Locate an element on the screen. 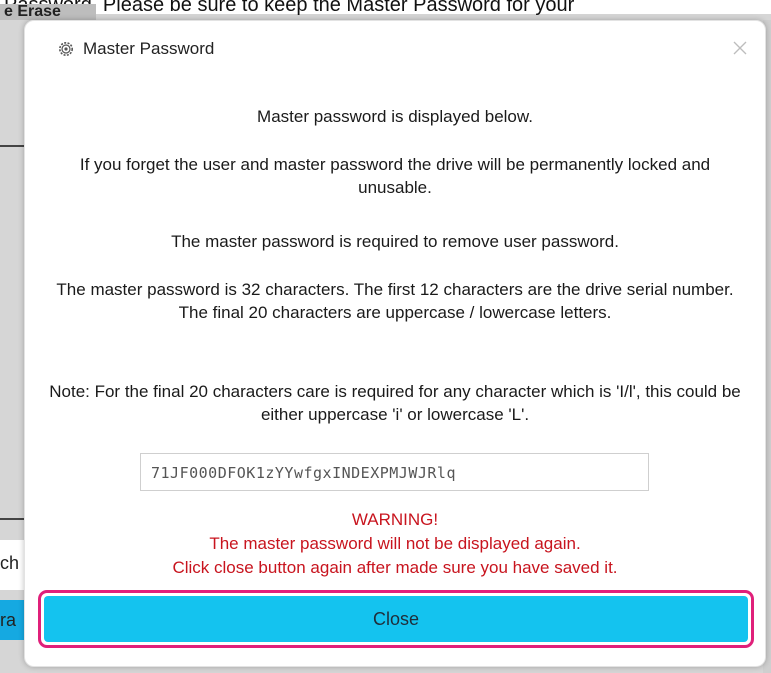  gear-icon is located at coordinates (66, 49).